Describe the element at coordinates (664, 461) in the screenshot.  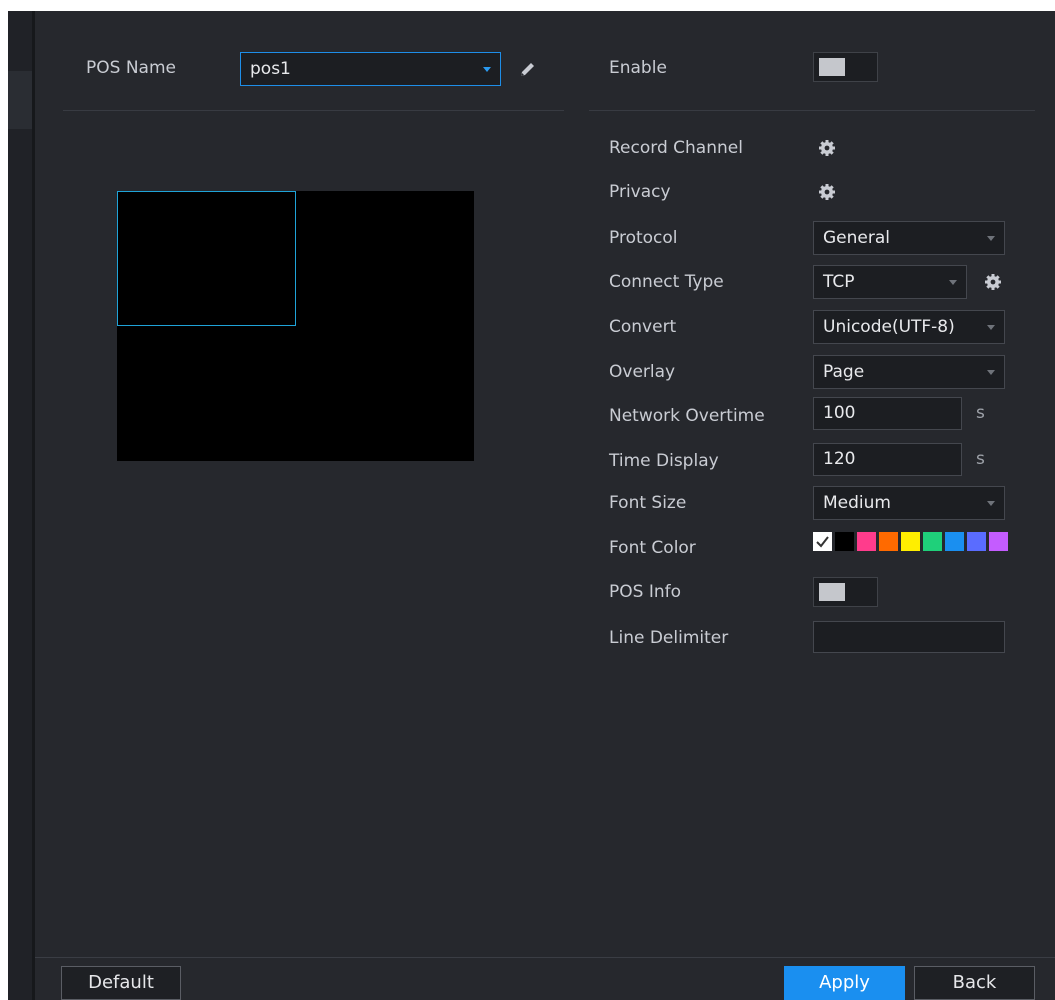
I see `time-display-label: Time Display` at that location.